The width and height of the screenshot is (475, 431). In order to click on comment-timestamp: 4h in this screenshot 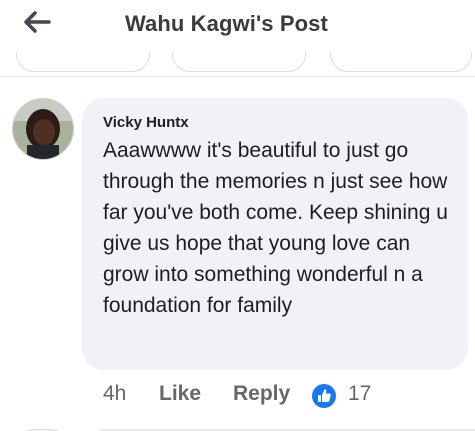, I will do `click(114, 394)`.